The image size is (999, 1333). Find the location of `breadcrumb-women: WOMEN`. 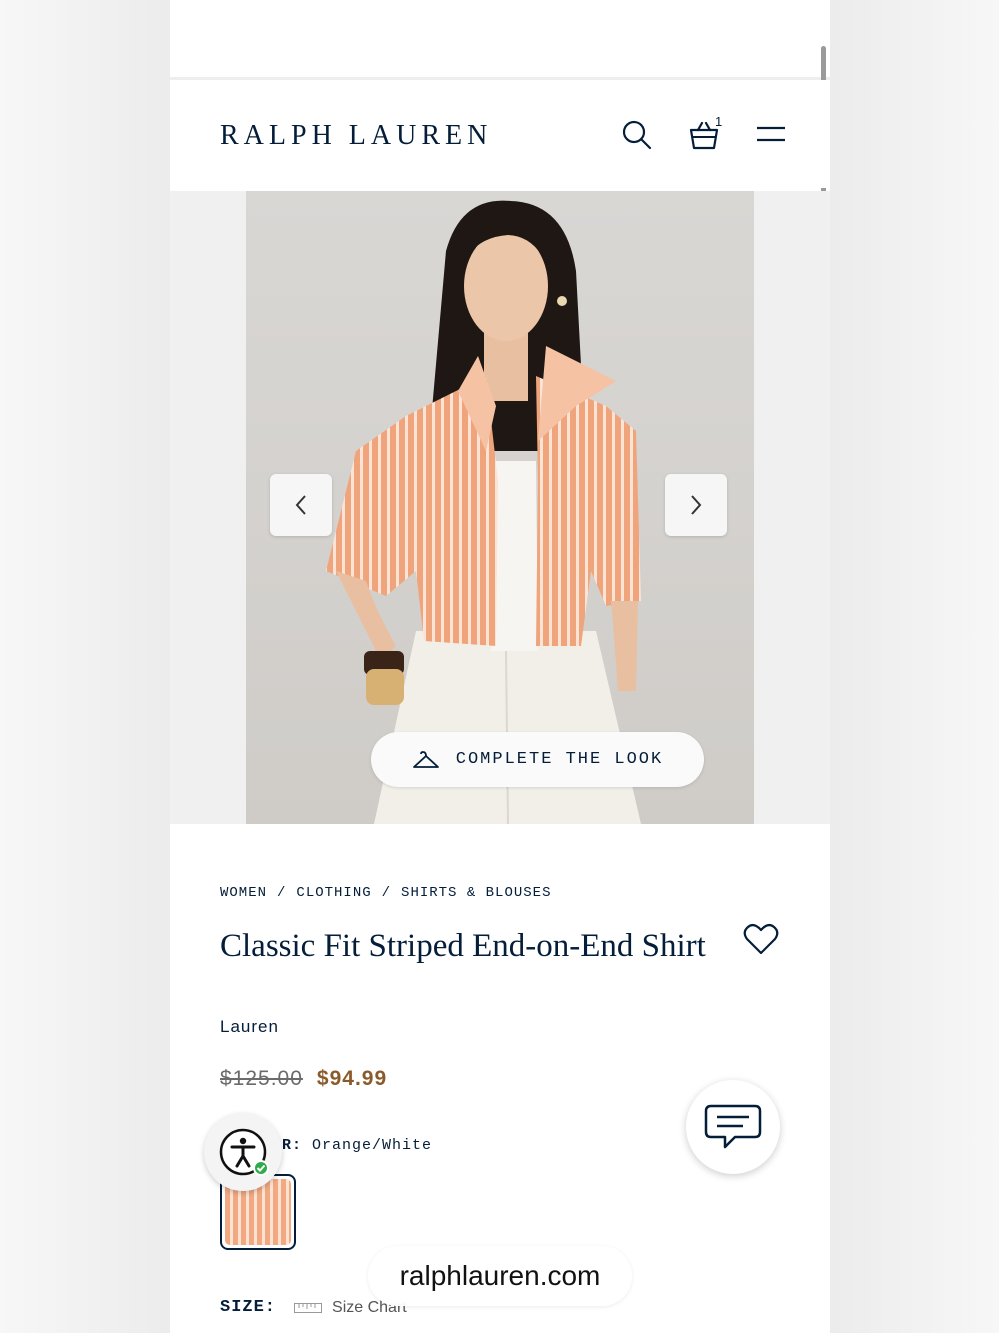

breadcrumb-women: WOMEN is located at coordinates (243, 893).